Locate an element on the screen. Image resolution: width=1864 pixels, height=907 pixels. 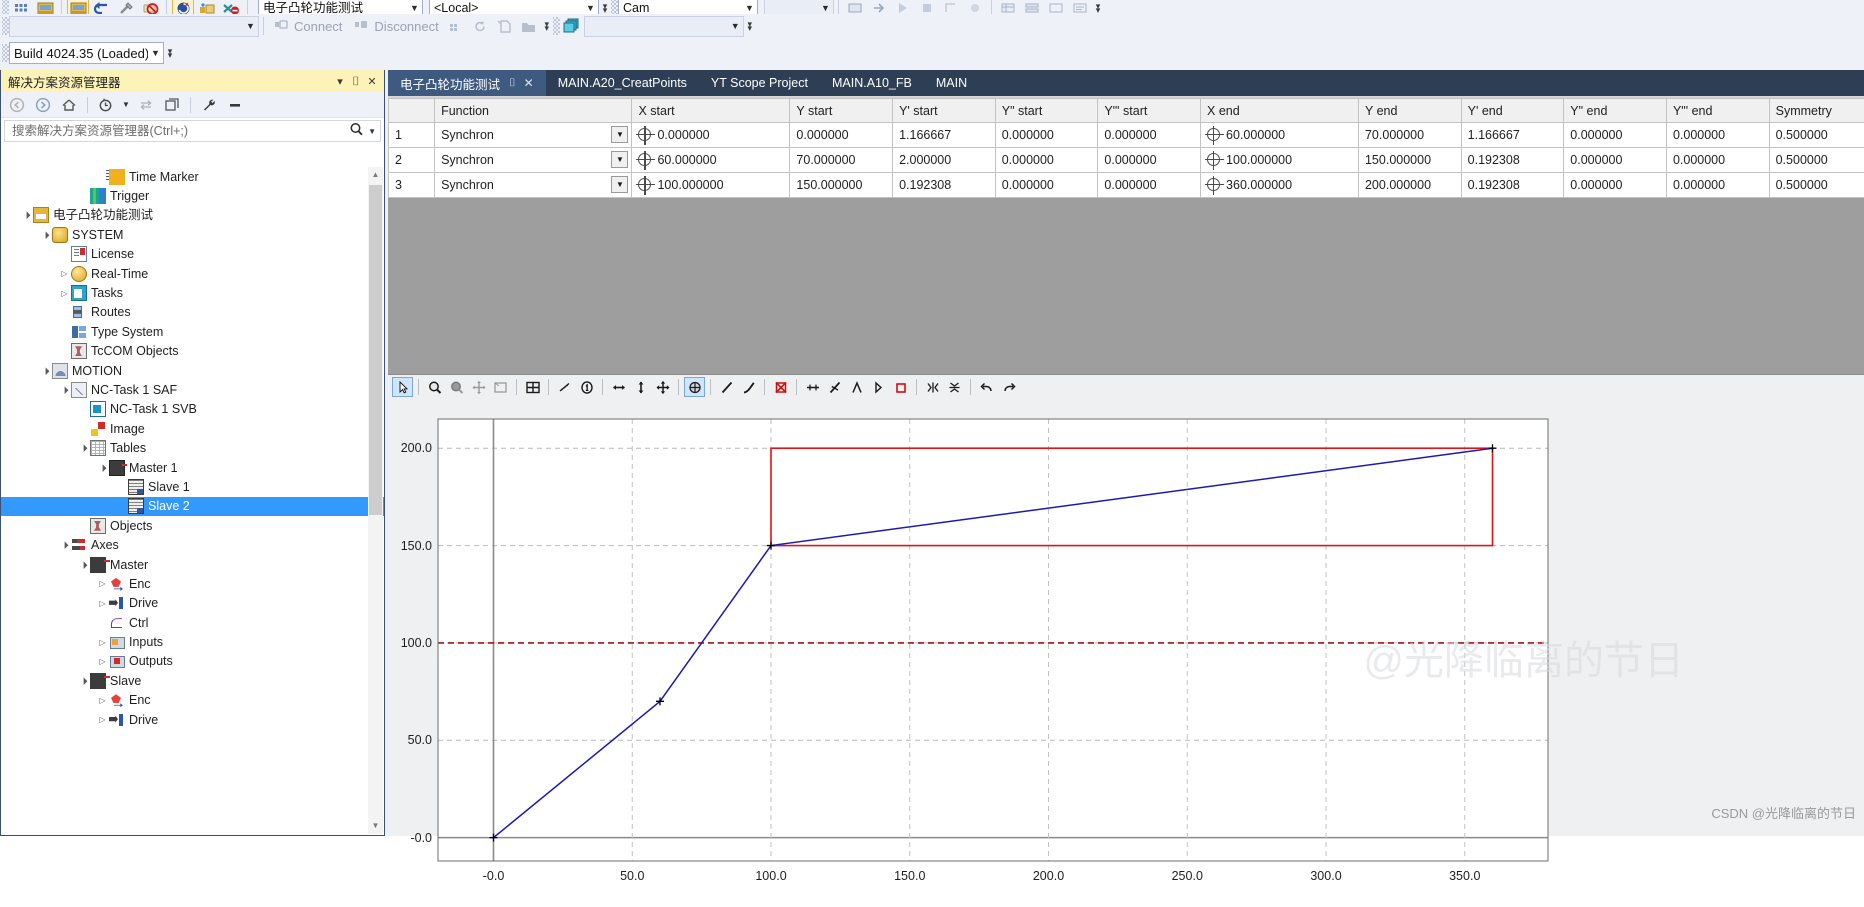
back-arrow-icon is located at coordinates (17, 105).